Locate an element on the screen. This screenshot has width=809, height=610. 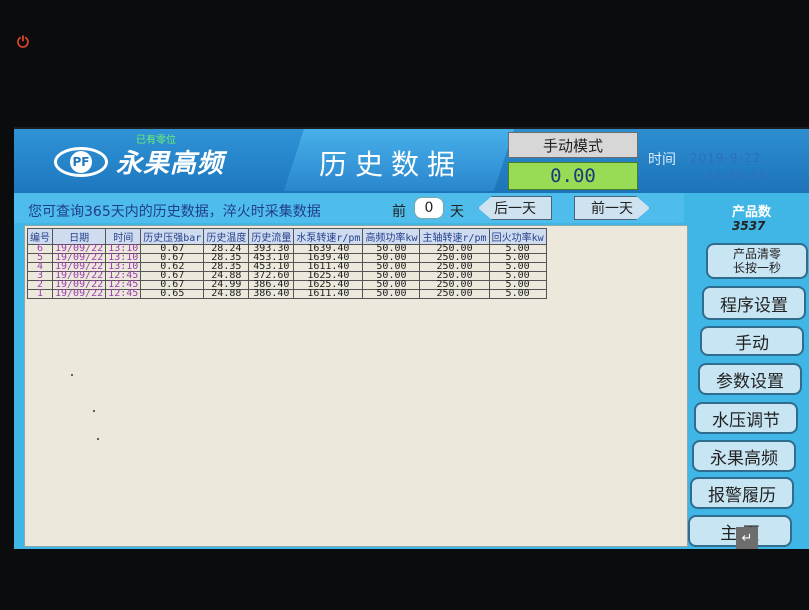
clear-count-label-1: 产品清零 is located at coordinates (756, 254).